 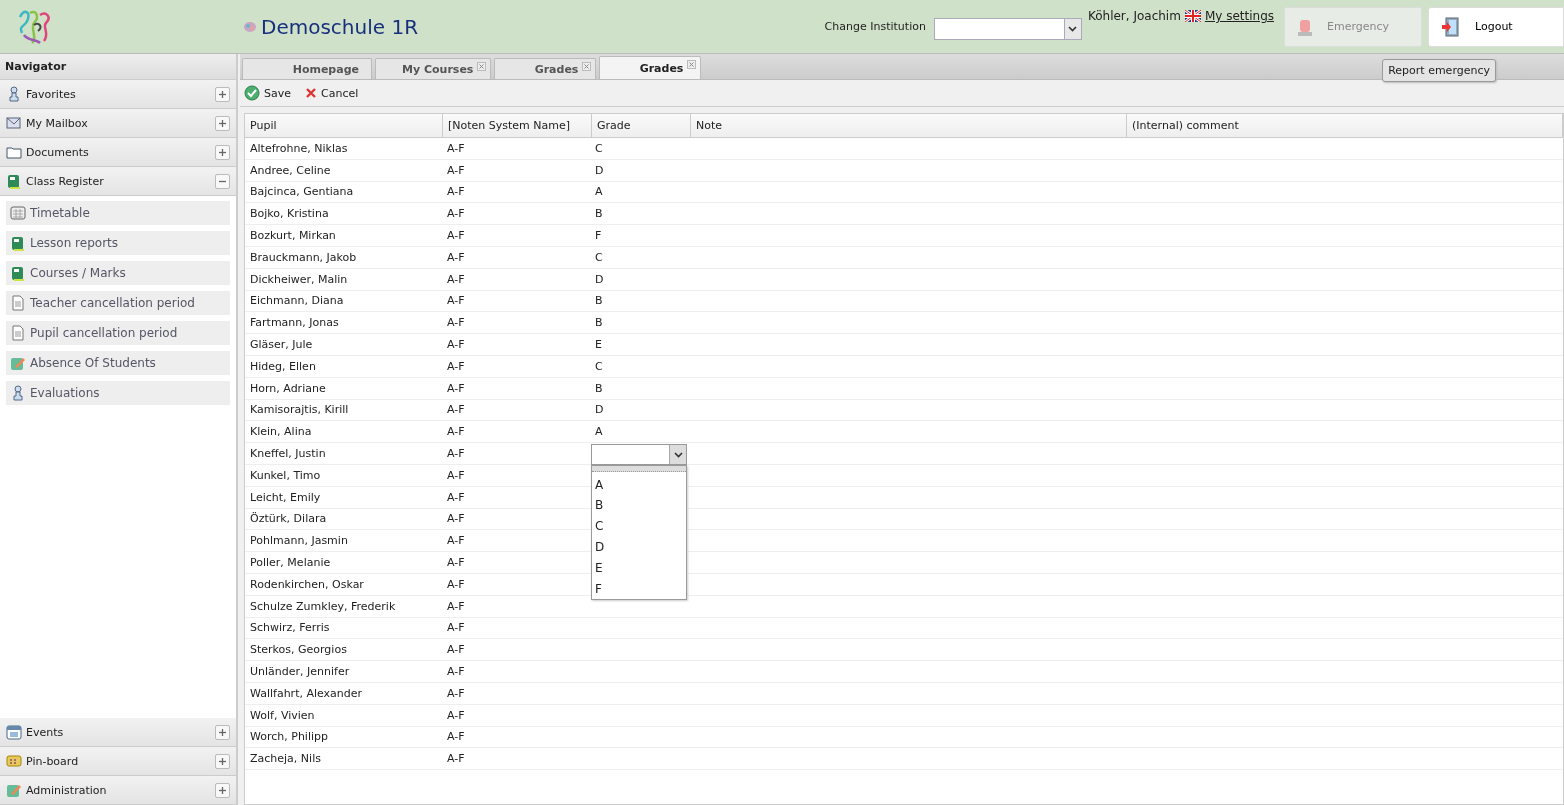 I want to click on navigator-section: Favorites, so click(x=118, y=94).